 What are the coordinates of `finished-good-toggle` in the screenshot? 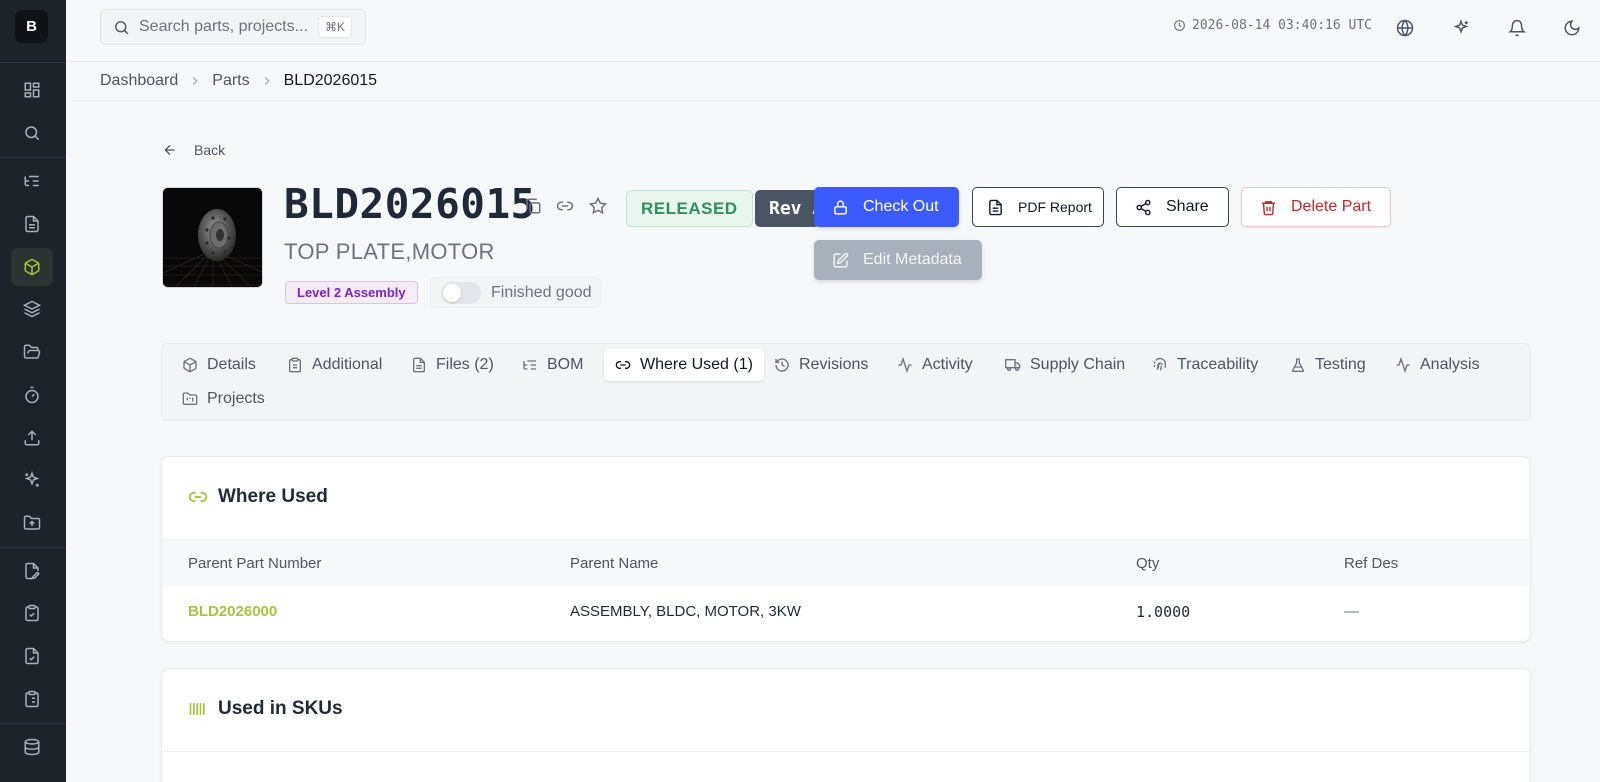 It's located at (461, 292).